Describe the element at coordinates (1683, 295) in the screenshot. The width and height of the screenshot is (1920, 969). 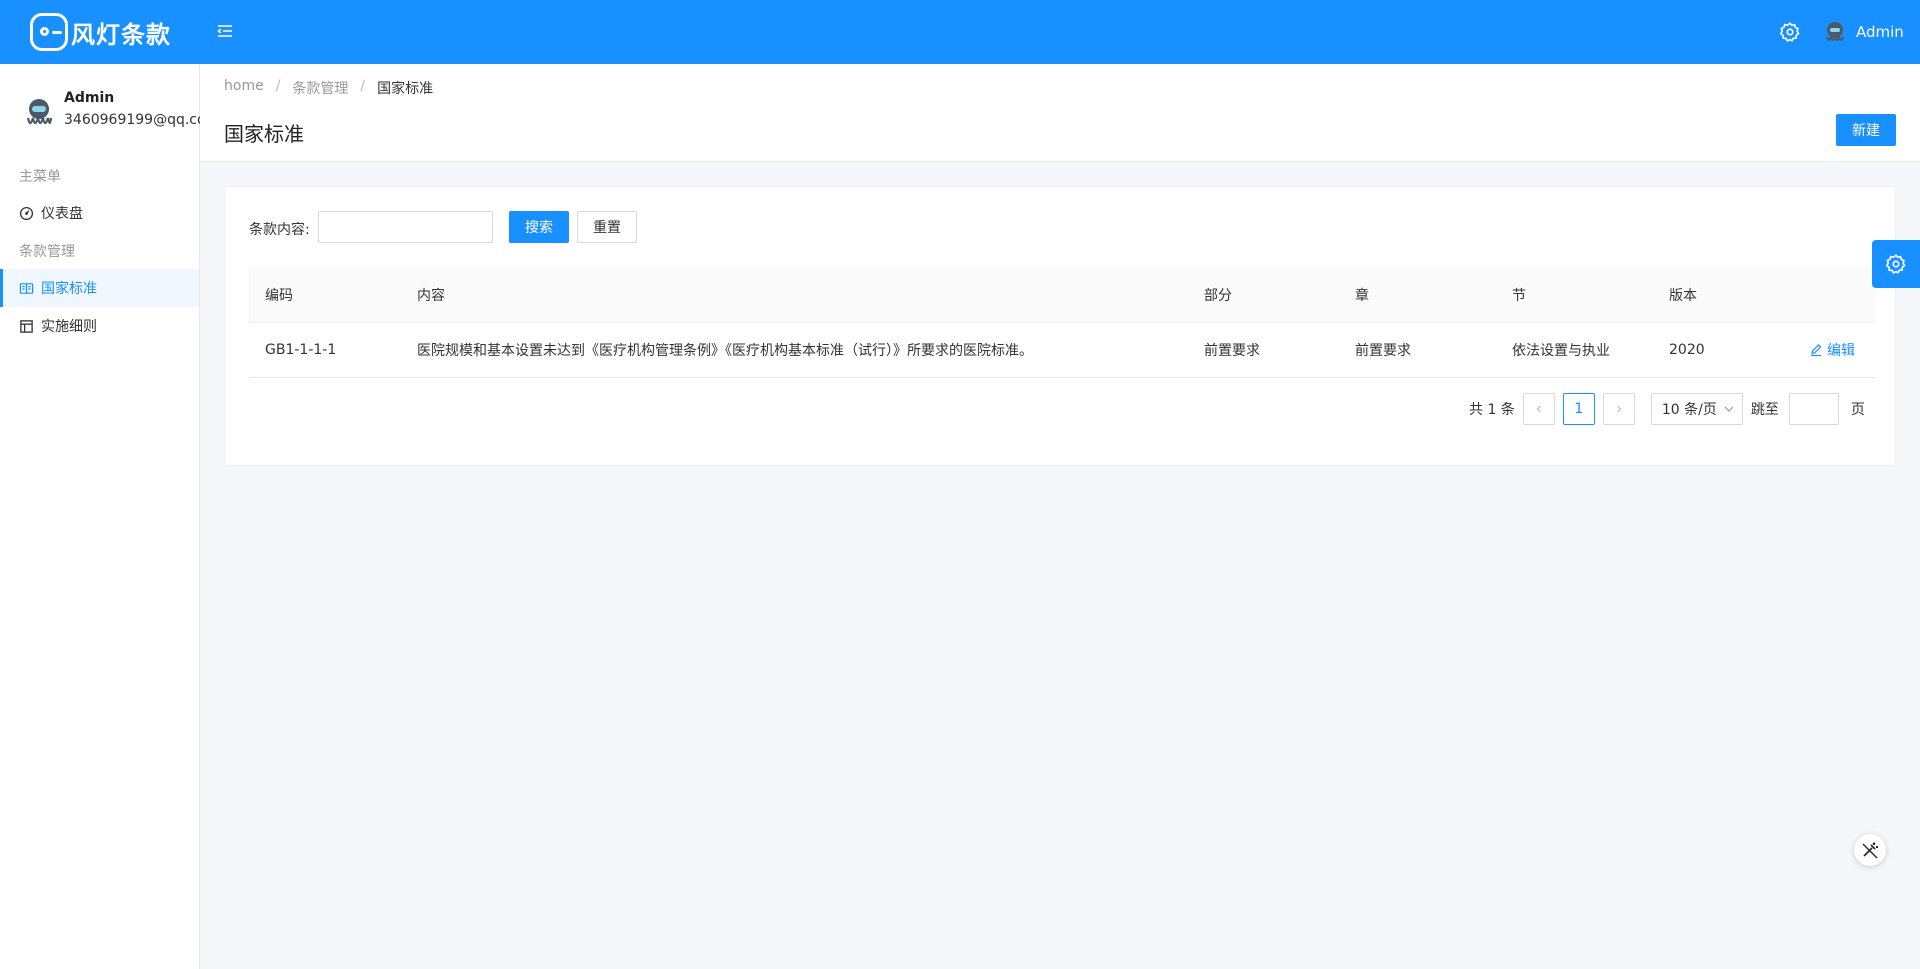
I see `column-header-version: 版本` at that location.